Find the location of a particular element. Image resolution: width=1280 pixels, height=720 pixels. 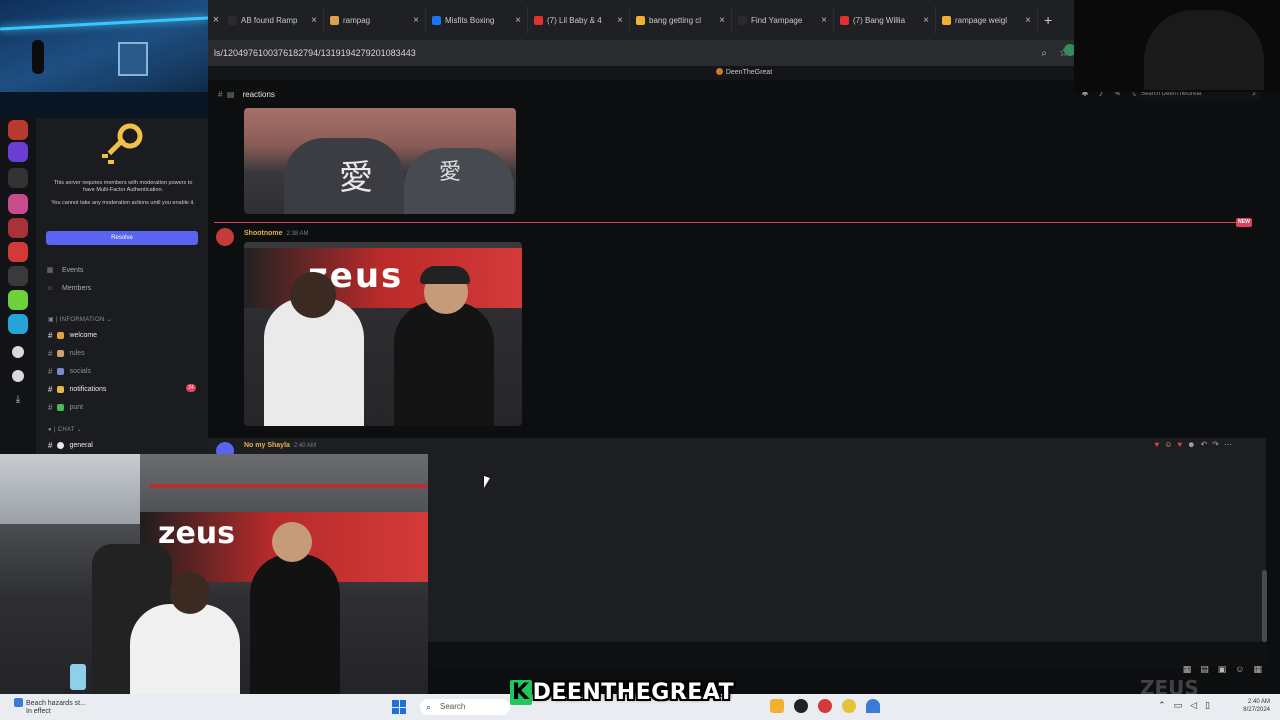

forward-icon: ↷ is located at coordinates (1215, 444).